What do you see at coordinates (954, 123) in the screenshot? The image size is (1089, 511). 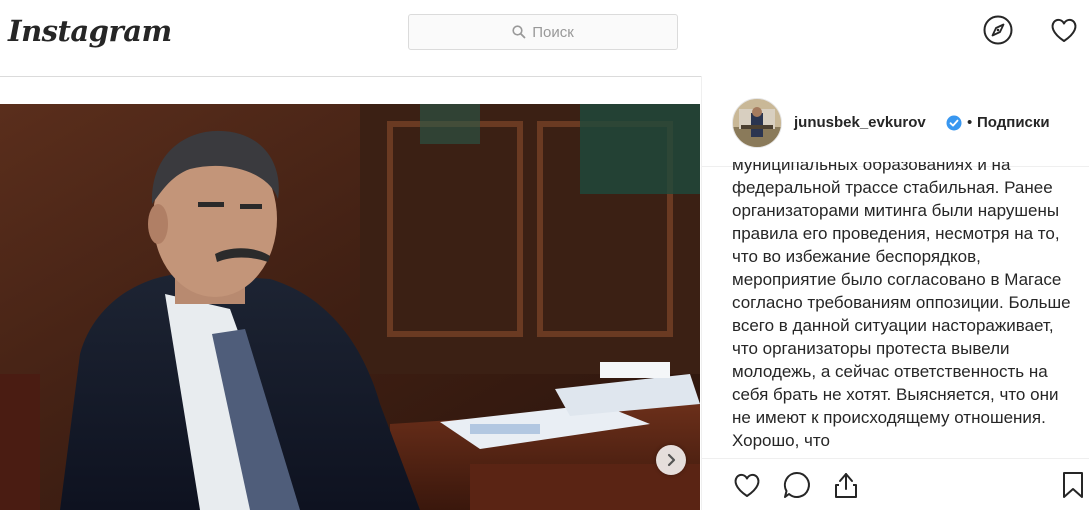 I see `verified-badge-icon` at bounding box center [954, 123].